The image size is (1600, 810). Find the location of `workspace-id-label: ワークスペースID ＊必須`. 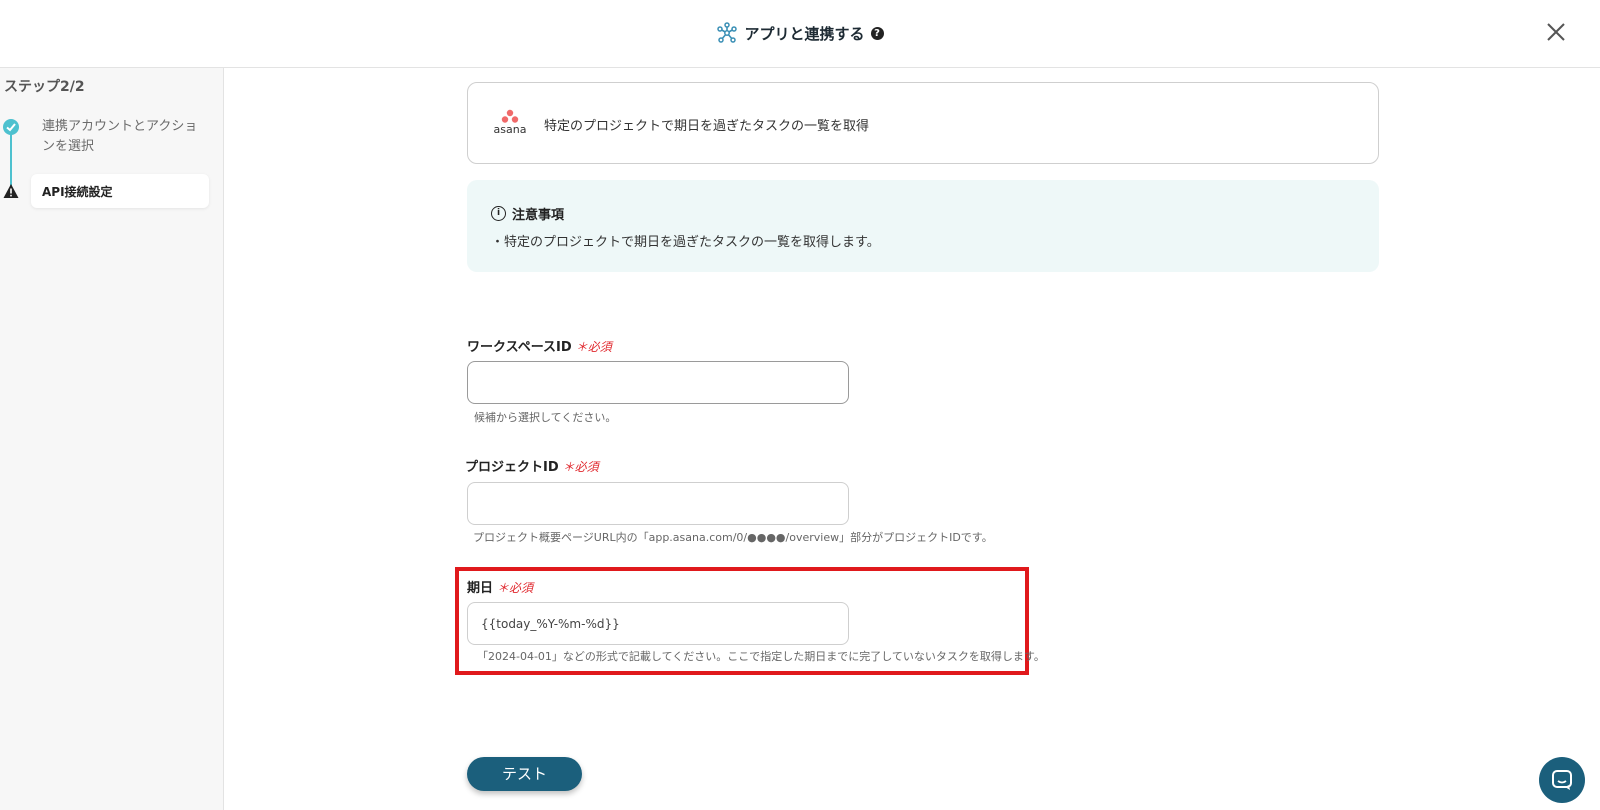

workspace-id-label: ワークスペースID ＊必須 is located at coordinates (539, 345).